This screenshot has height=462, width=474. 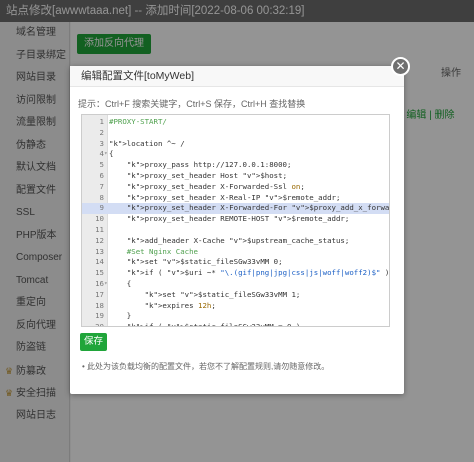 I want to click on code-line: 6 "k">proxy_set_header Host "v">$host;, so click(x=235, y=176).